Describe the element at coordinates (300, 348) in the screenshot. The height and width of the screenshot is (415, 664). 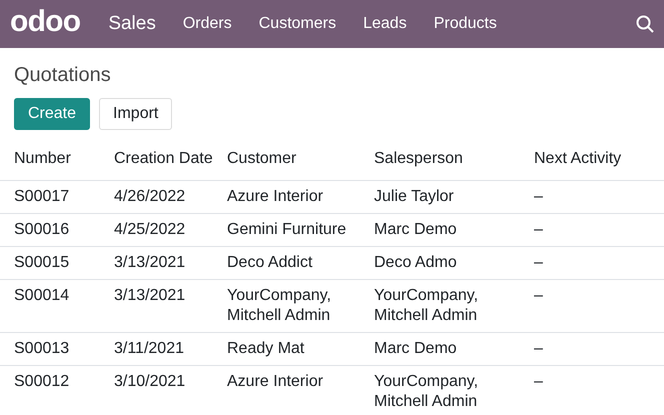
I see `table-cell: Ready Mat` at that location.